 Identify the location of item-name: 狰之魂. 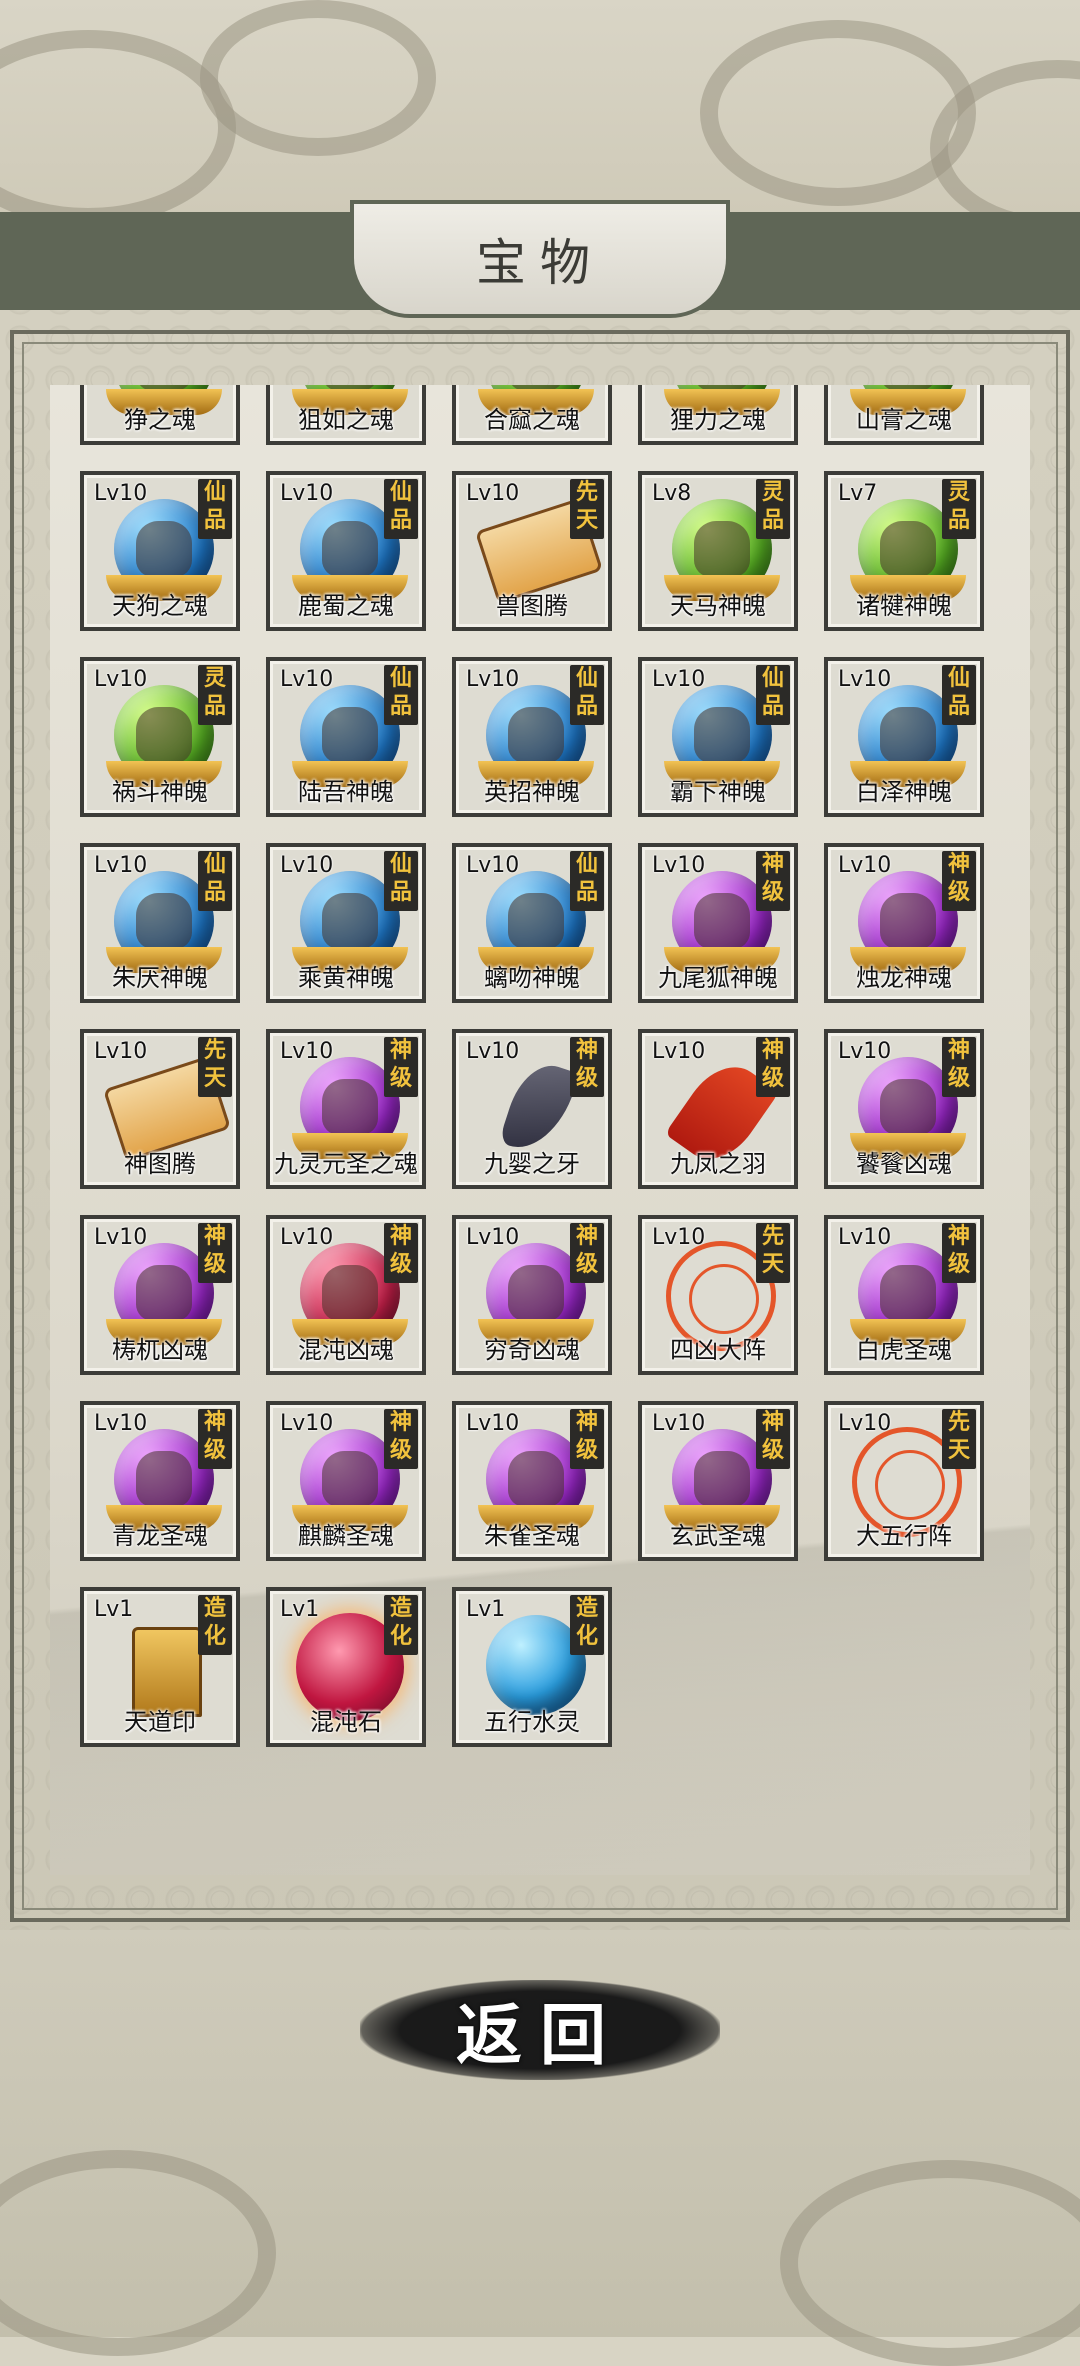
(160, 420).